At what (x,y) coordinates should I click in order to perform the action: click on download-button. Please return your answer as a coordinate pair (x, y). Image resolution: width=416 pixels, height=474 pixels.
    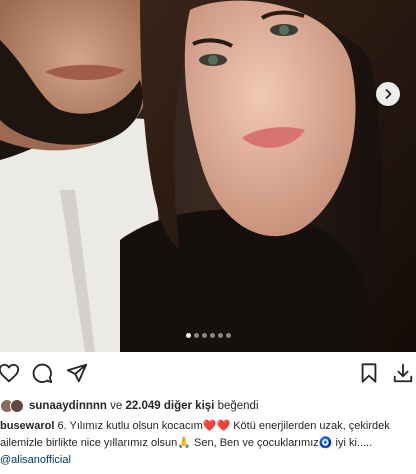
    Looking at the image, I should click on (403, 373).